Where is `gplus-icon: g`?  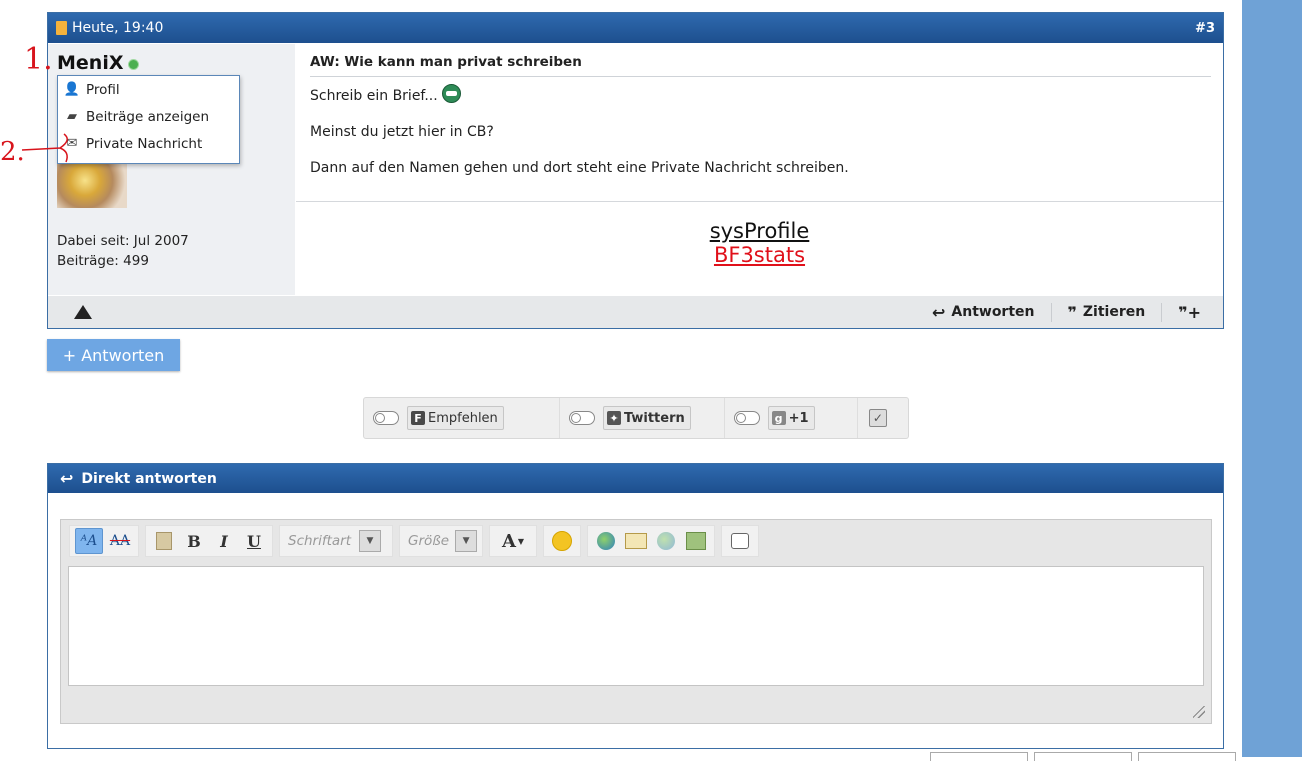
gplus-icon: g is located at coordinates (778, 418).